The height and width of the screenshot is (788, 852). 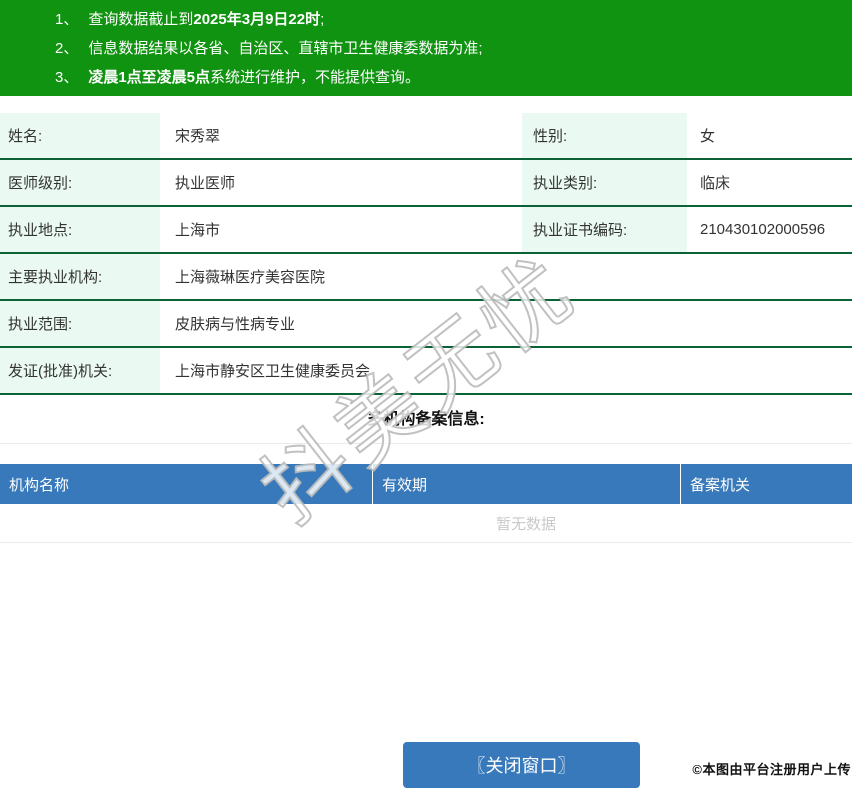 I want to click on table-row: 发证(批准)机关: 上海市静安区卫生健康委员会, so click(x=426, y=371).